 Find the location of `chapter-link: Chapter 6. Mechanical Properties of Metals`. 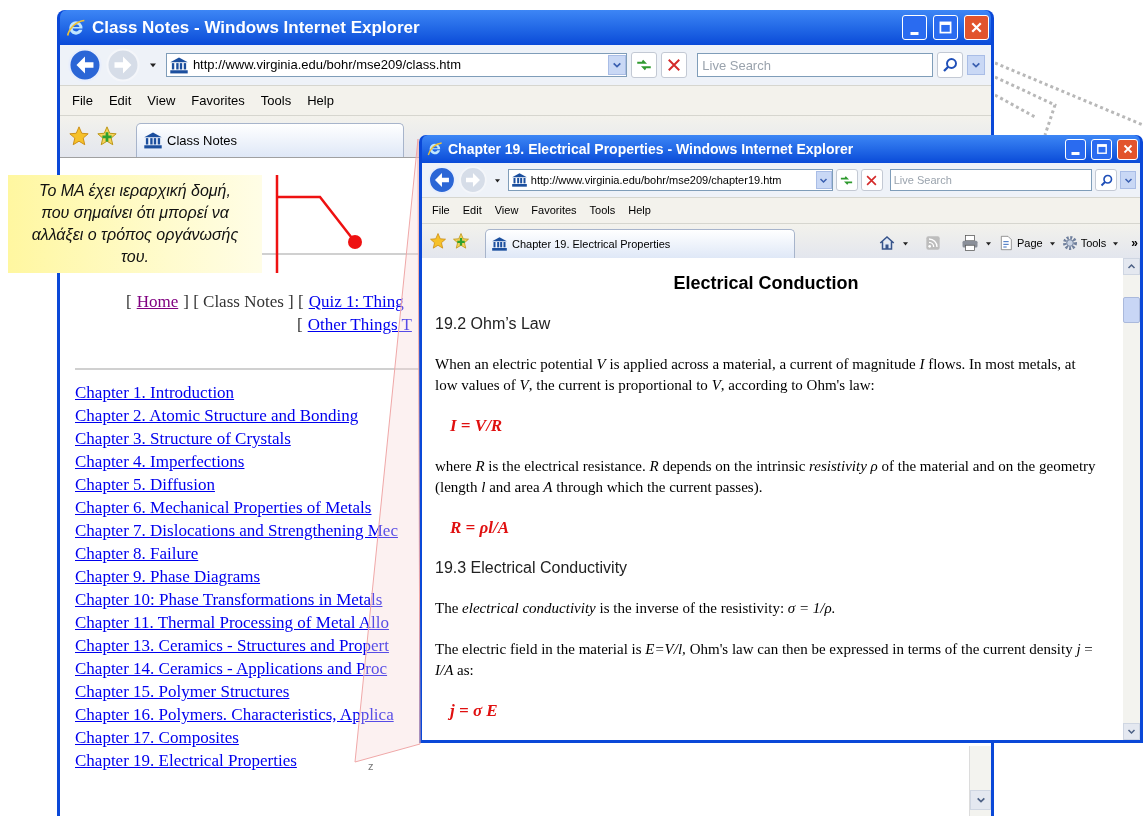

chapter-link: Chapter 6. Mechanical Properties of Metals is located at coordinates (223, 507).